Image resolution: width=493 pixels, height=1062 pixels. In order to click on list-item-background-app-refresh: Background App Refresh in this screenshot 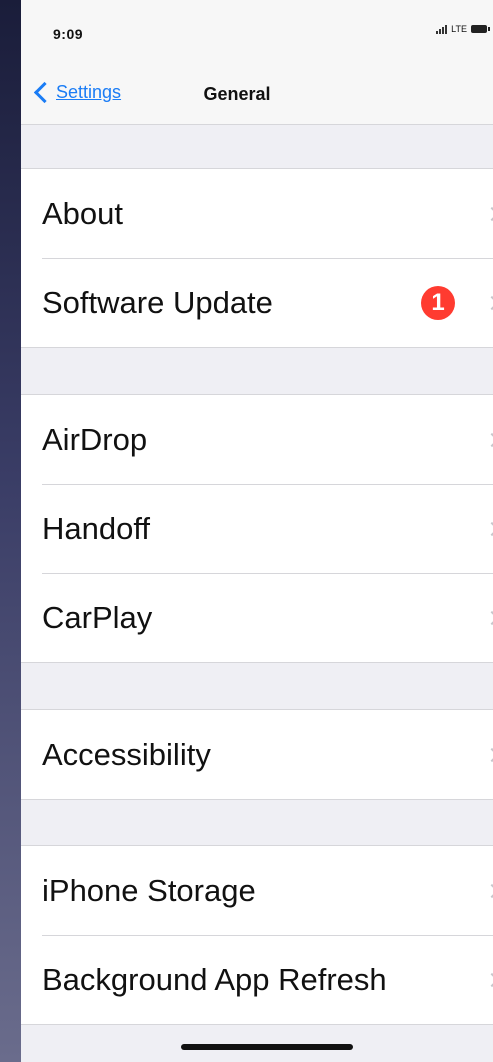, I will do `click(257, 979)`.